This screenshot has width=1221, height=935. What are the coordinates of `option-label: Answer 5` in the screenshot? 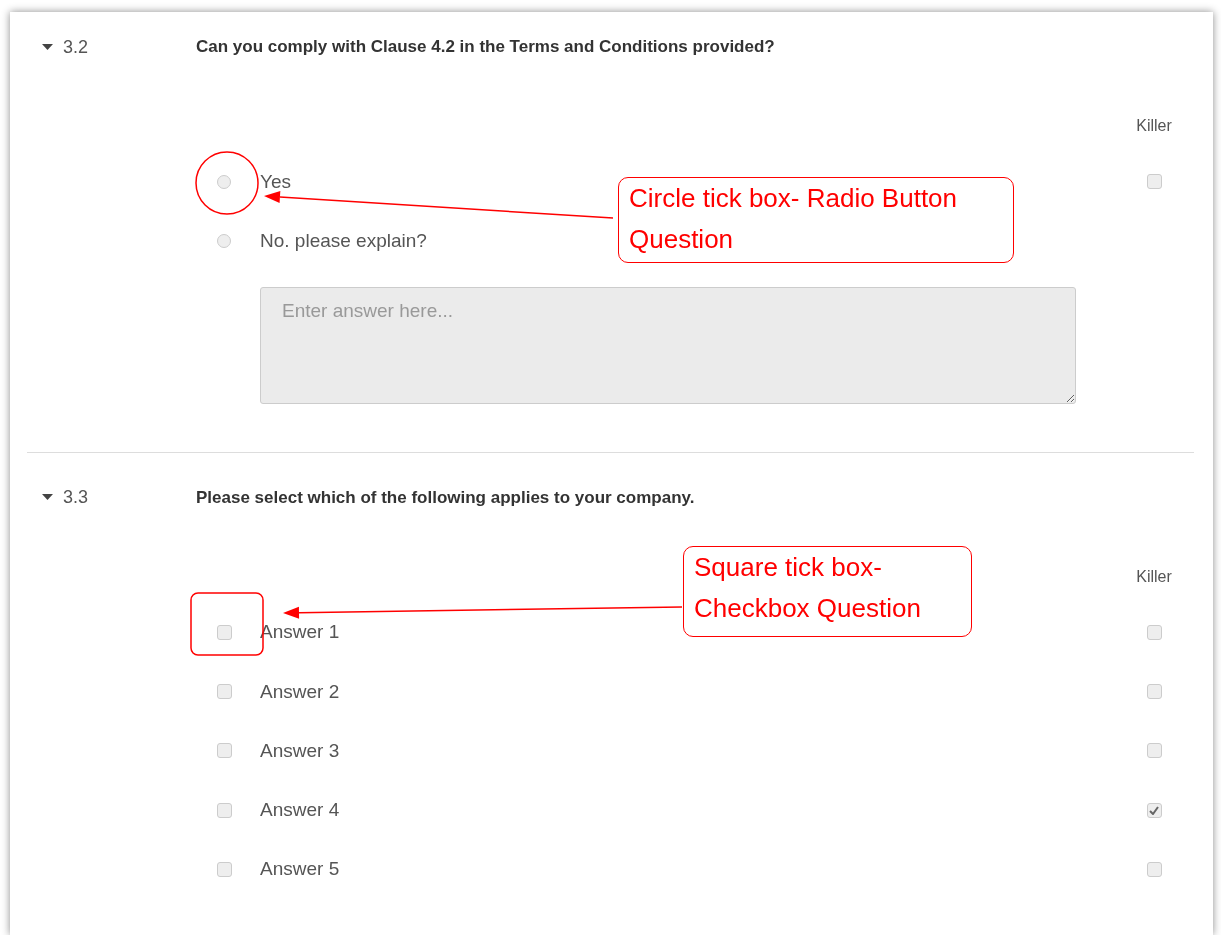 It's located at (300, 869).